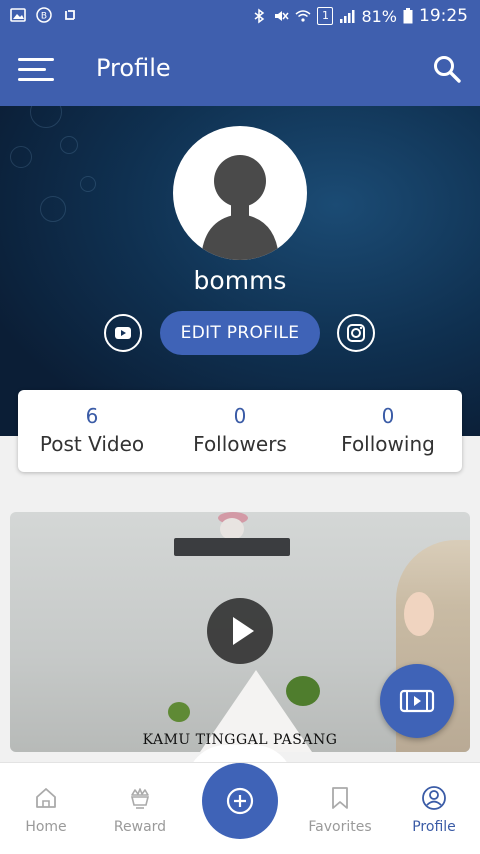 This screenshot has width=480, height=854. Describe the element at coordinates (240, 333) in the screenshot. I see `edit-profile-button: EDIT PROFILE` at that location.